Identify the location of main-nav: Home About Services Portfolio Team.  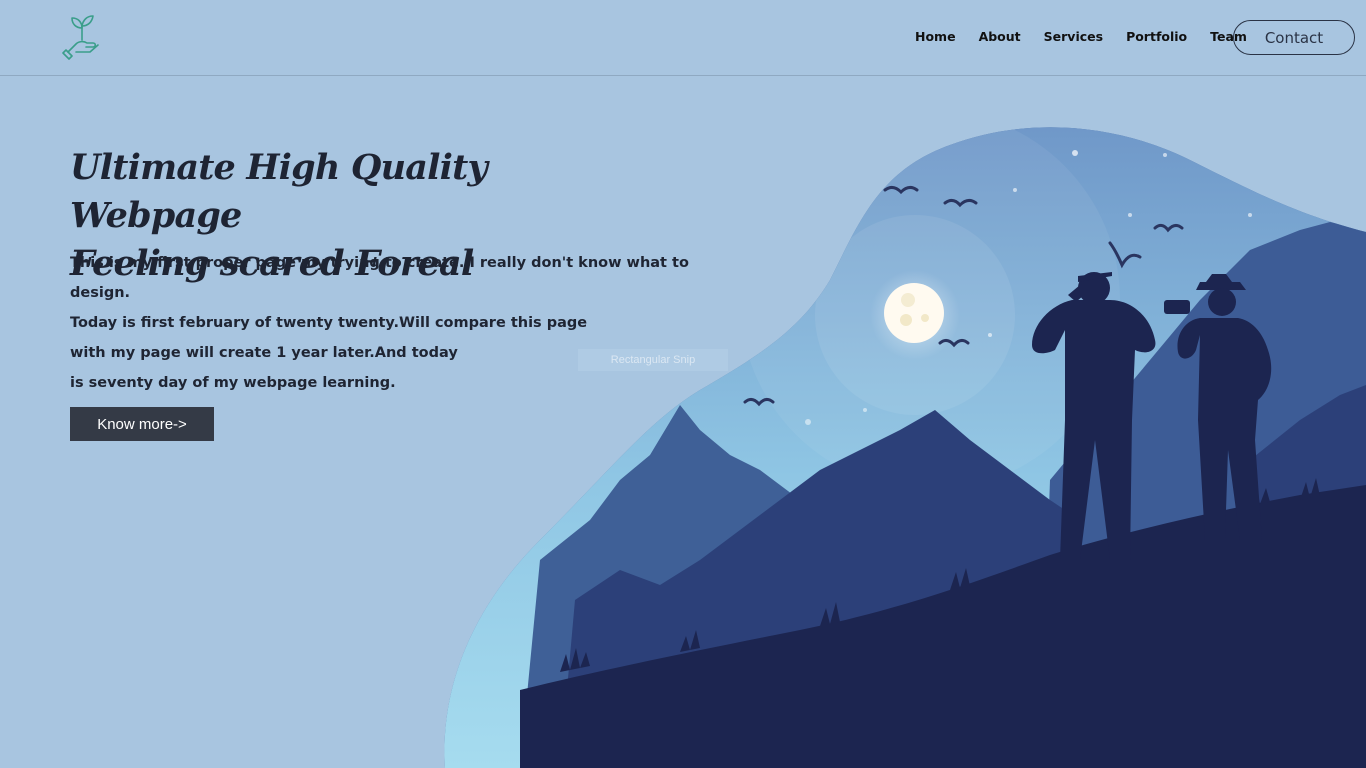
(1092, 37).